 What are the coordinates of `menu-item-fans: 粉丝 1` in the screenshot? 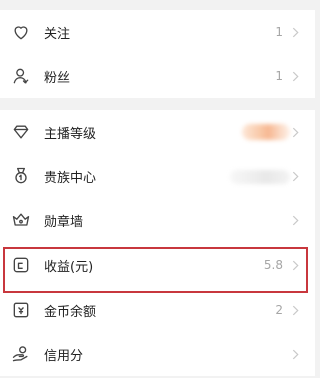 It's located at (157, 76).